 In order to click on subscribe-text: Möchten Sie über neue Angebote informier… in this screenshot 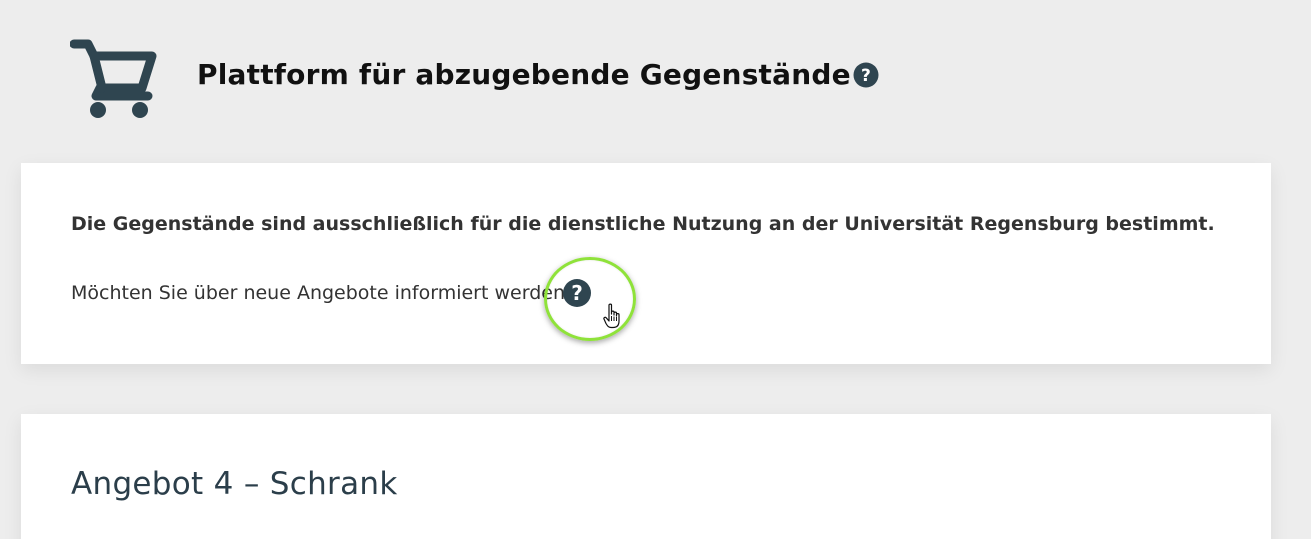, I will do `click(318, 293)`.